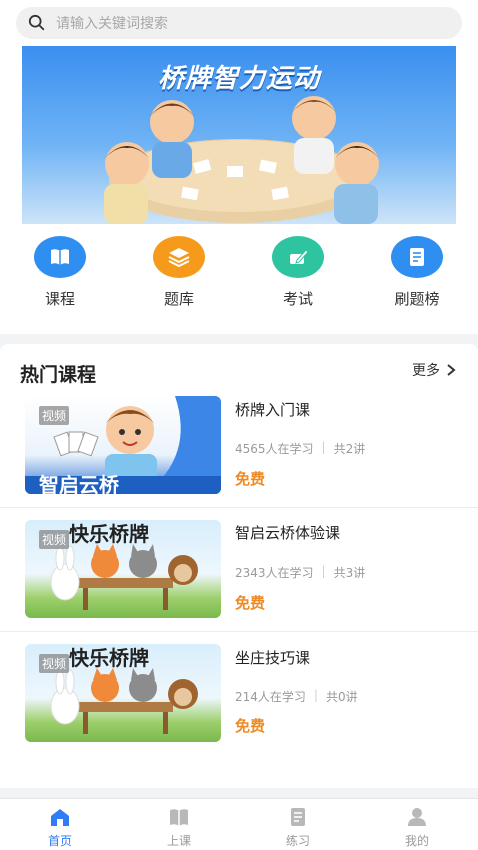  I want to click on quick-entry-course: 课程, so click(60, 272).